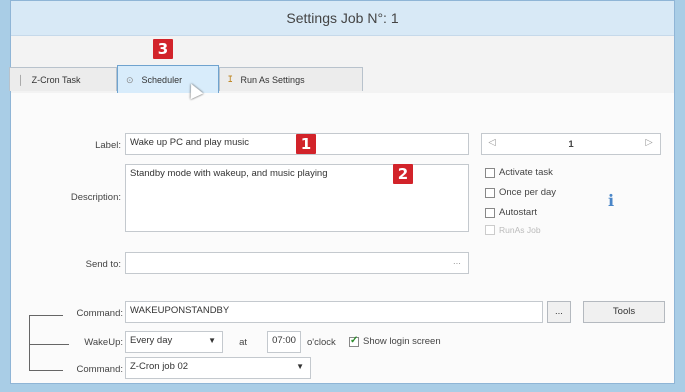 The width and height of the screenshot is (685, 392). I want to click on at-label: at, so click(243, 342).